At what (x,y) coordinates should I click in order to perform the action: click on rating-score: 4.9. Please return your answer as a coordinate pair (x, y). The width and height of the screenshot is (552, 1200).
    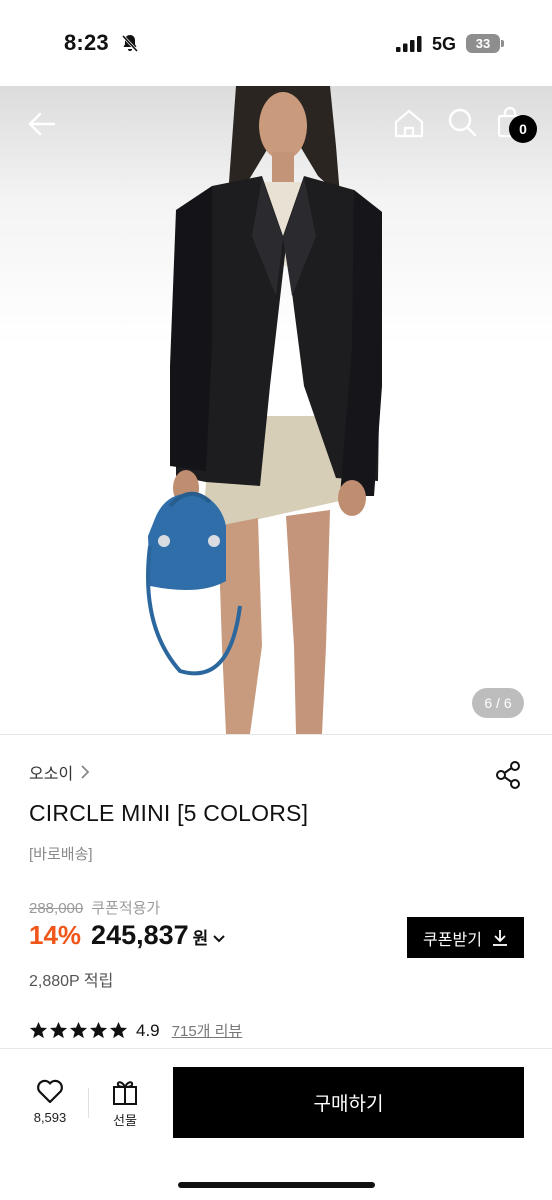
    Looking at the image, I should click on (148, 1030).